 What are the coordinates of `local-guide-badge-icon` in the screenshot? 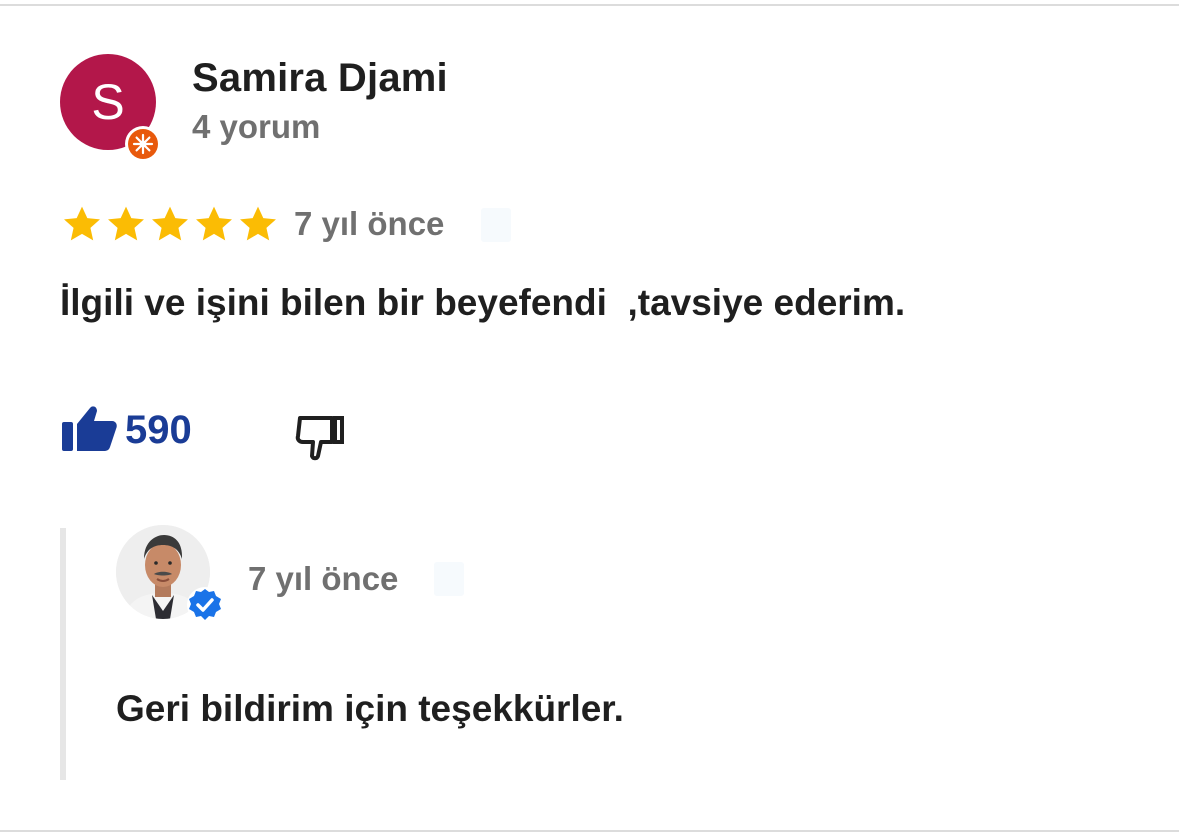 It's located at (143, 144).